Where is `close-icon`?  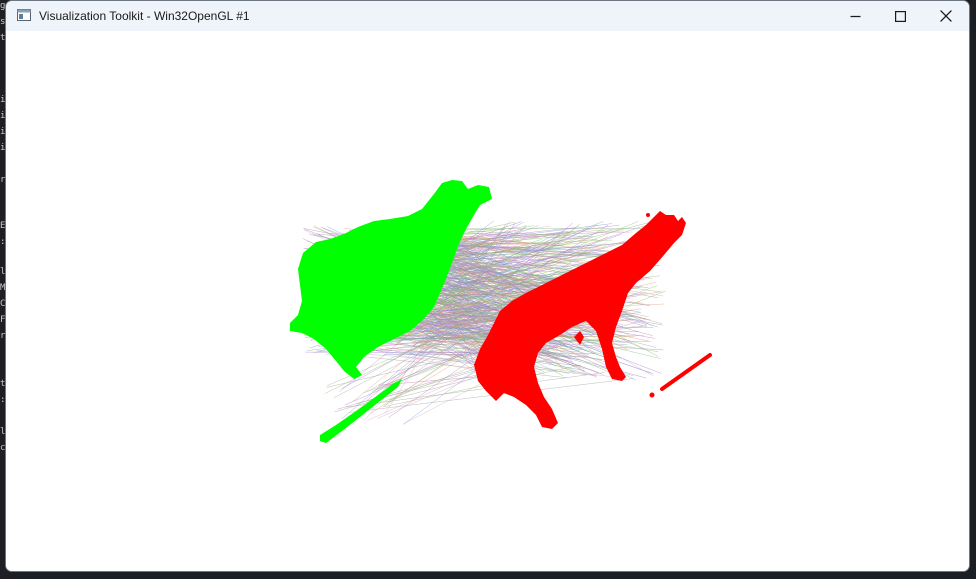
close-icon is located at coordinates (946, 16).